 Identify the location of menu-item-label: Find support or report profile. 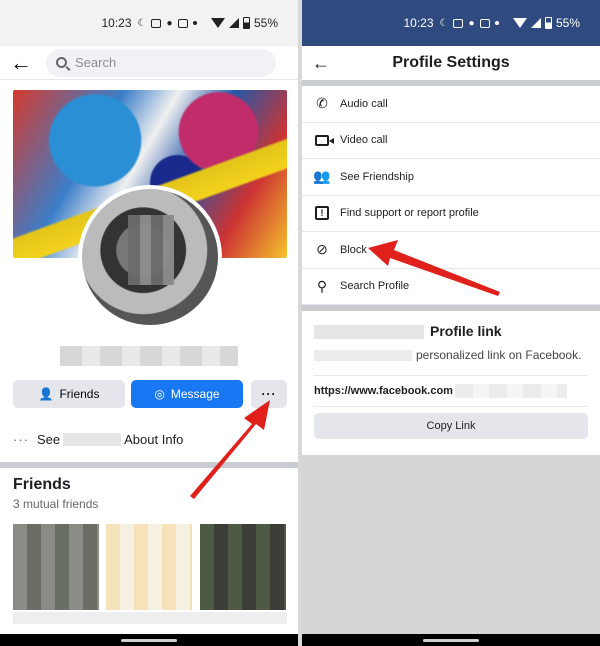
(409, 213).